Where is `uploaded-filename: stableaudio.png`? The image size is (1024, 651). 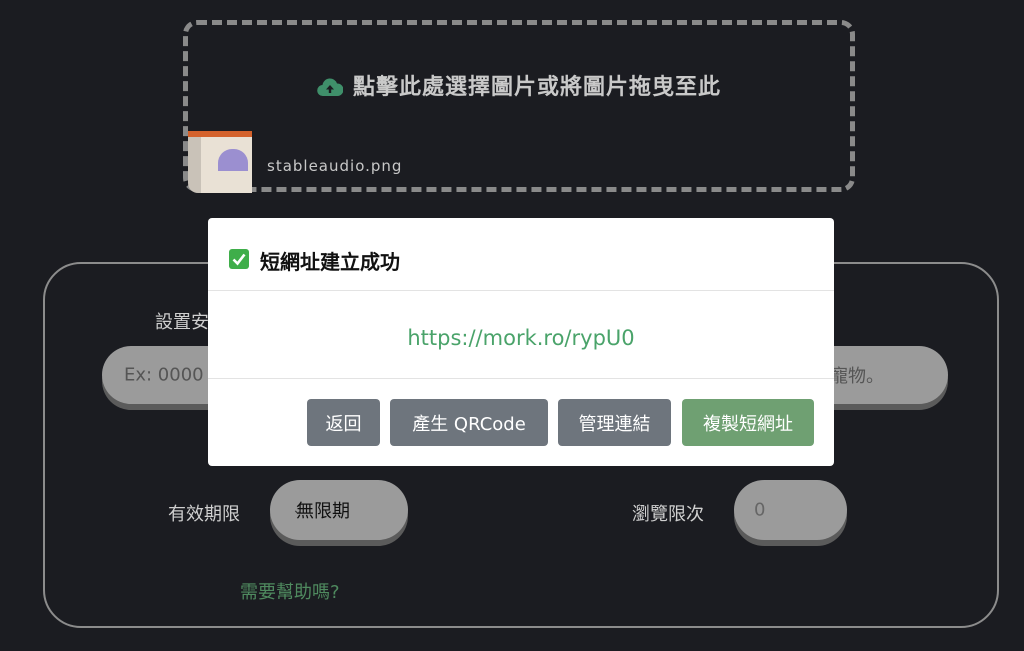 uploaded-filename: stableaudio.png is located at coordinates (335, 166).